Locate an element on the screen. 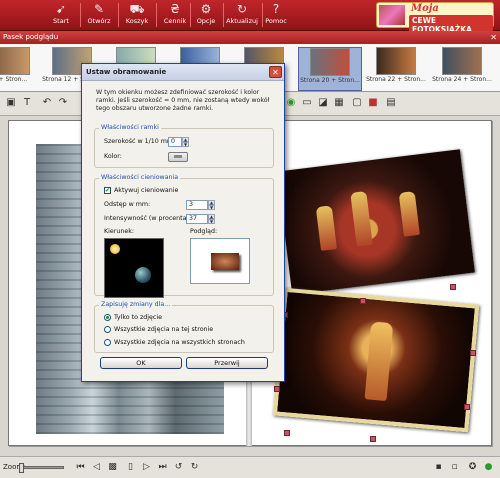 This screenshot has width=500, height=478. image-tool-icon: ▣ is located at coordinates (11, 103).